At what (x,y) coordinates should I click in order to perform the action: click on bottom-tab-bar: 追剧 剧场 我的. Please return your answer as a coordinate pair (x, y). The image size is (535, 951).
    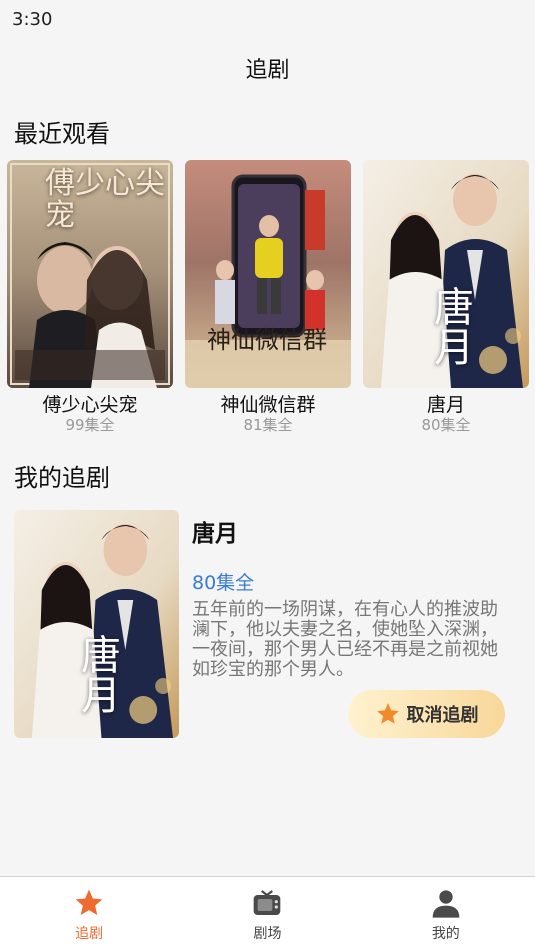
    Looking at the image, I should click on (267, 913).